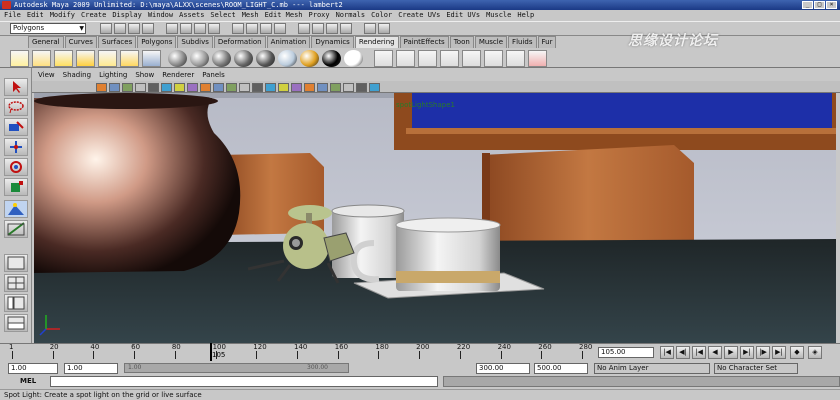  Describe the element at coordinates (16, 167) in the screenshot. I see `rotate-tool-icon` at that location.